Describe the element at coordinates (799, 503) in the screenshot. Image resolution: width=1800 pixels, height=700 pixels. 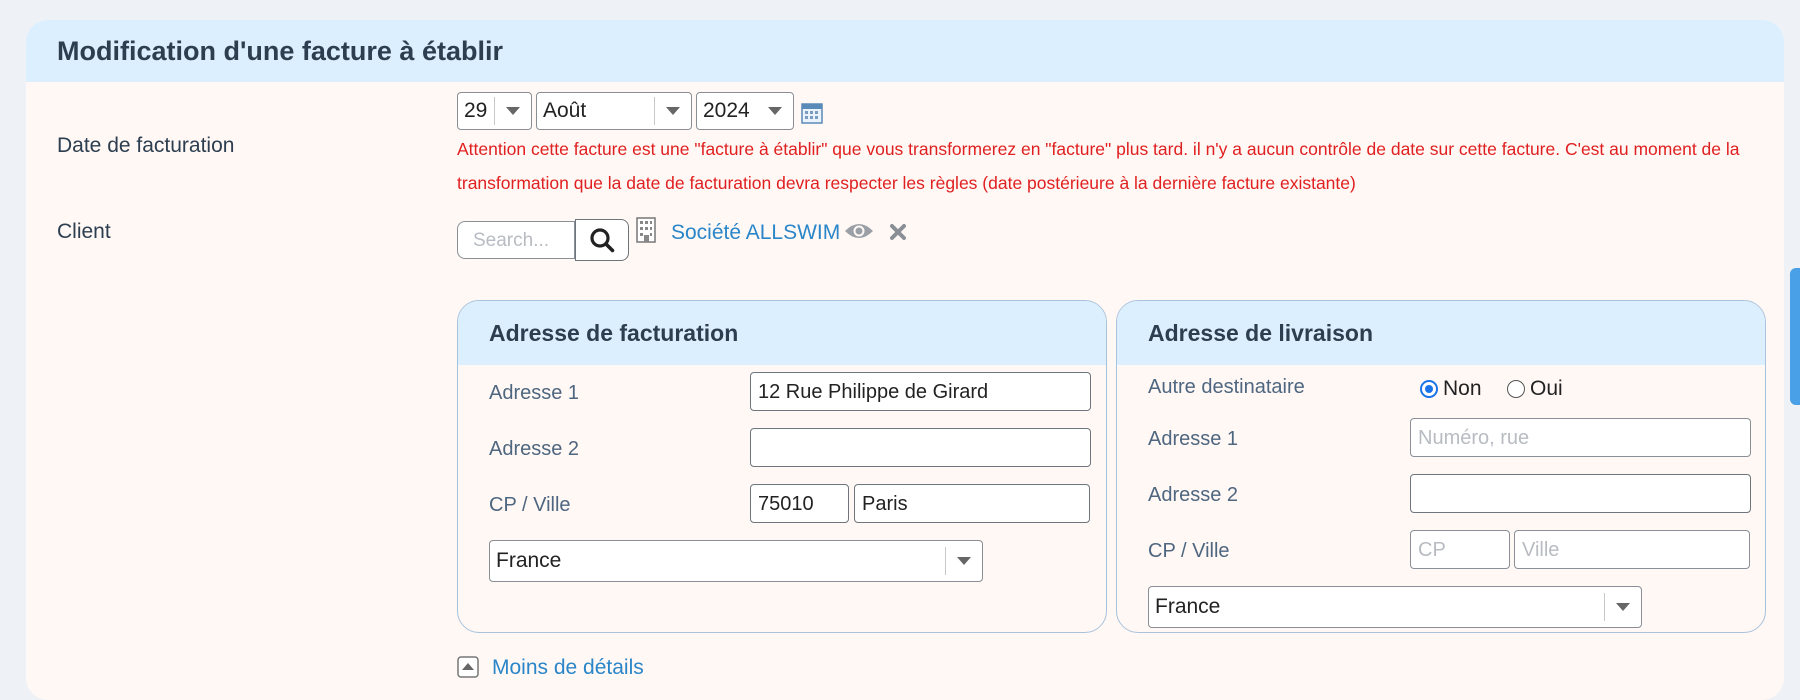
I see `billing-cp-input: 75010` at that location.